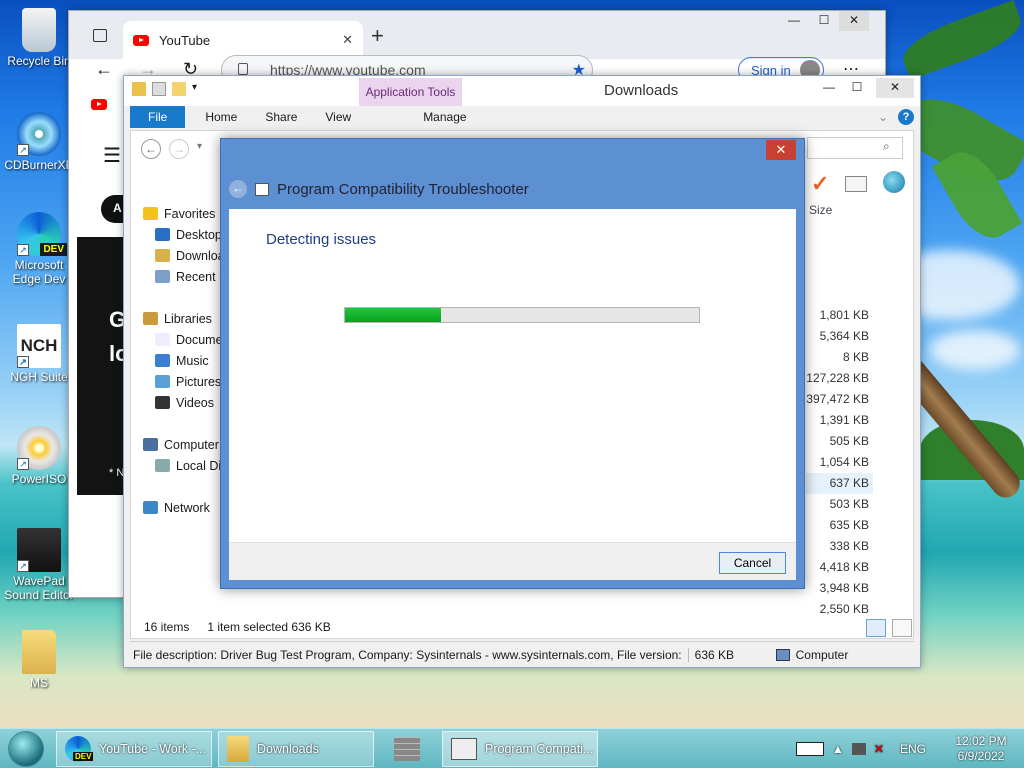 This screenshot has height=768, width=1024. Describe the element at coordinates (837, 399) in the screenshot. I see `file-size-cell: 397,472 KB` at that location.